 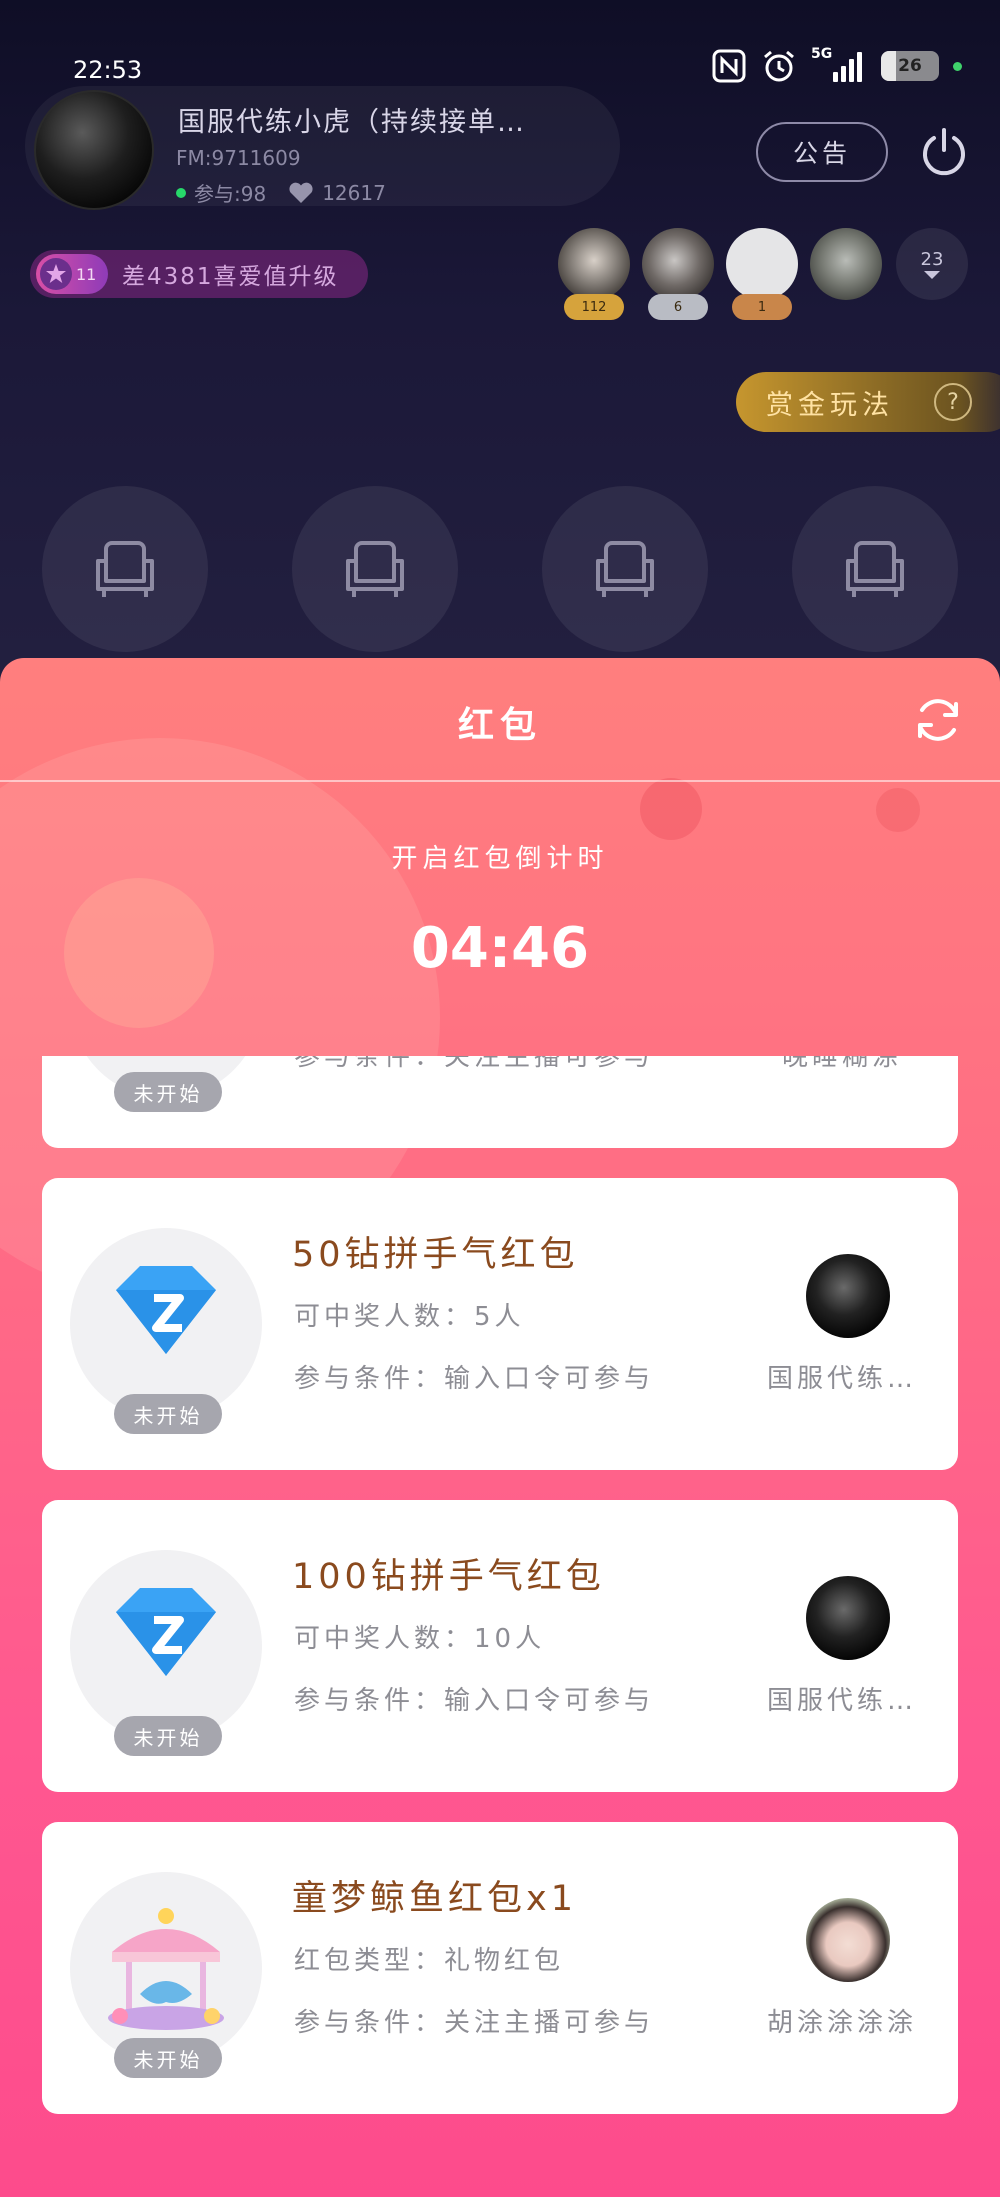 What do you see at coordinates (108, 70) in the screenshot?
I see `status-time: 22:53` at bounding box center [108, 70].